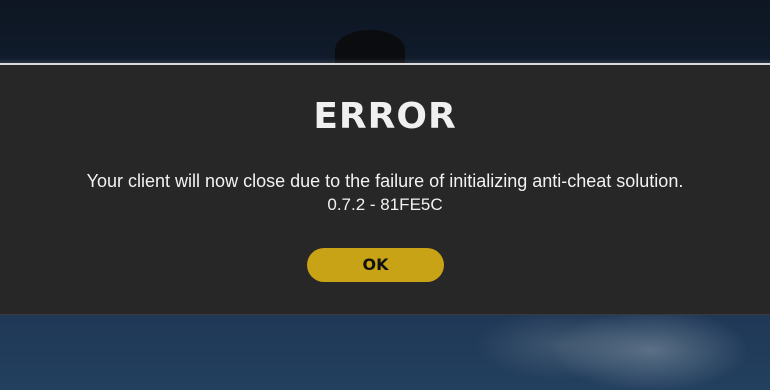 The image size is (770, 390). What do you see at coordinates (375, 265) in the screenshot?
I see `ok-button: OK` at bounding box center [375, 265].